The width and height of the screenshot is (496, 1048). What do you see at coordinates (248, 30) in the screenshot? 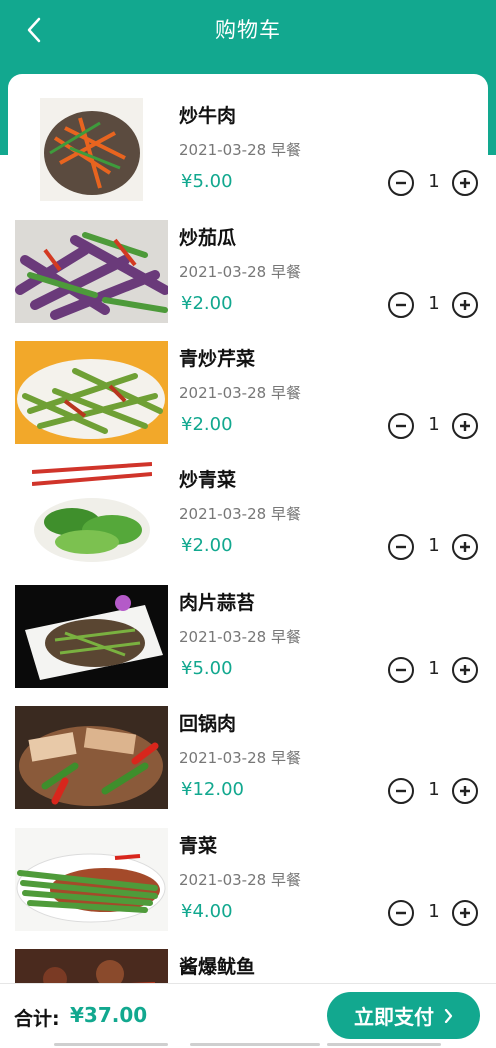
I see `page-title: 购物车` at bounding box center [248, 30].